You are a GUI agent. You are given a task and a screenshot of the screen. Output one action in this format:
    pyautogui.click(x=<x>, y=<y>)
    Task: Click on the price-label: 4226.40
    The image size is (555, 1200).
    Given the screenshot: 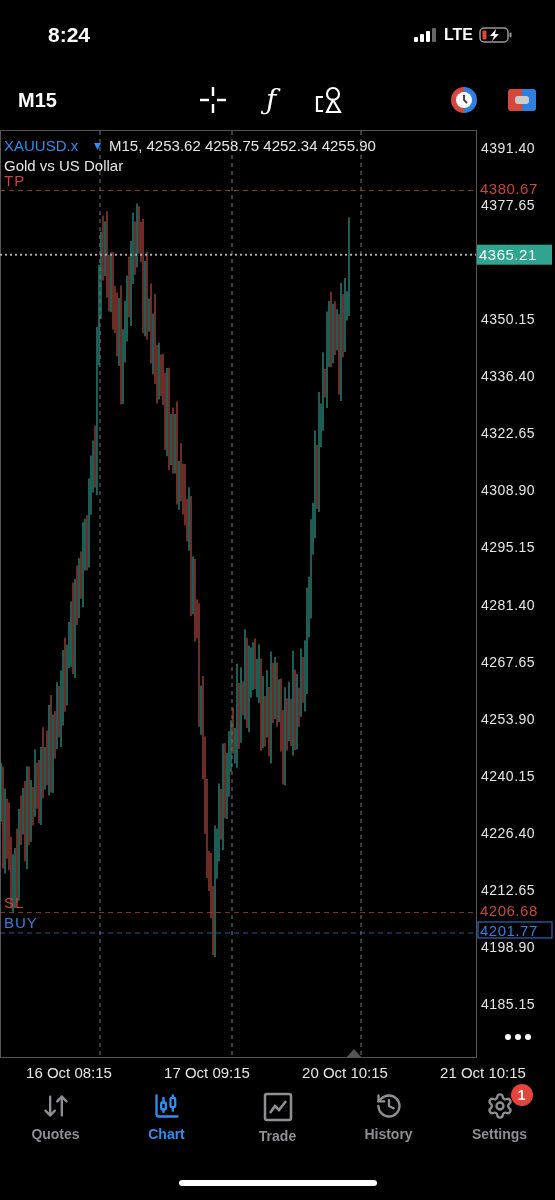 What is the action you would take?
    pyautogui.click(x=508, y=832)
    